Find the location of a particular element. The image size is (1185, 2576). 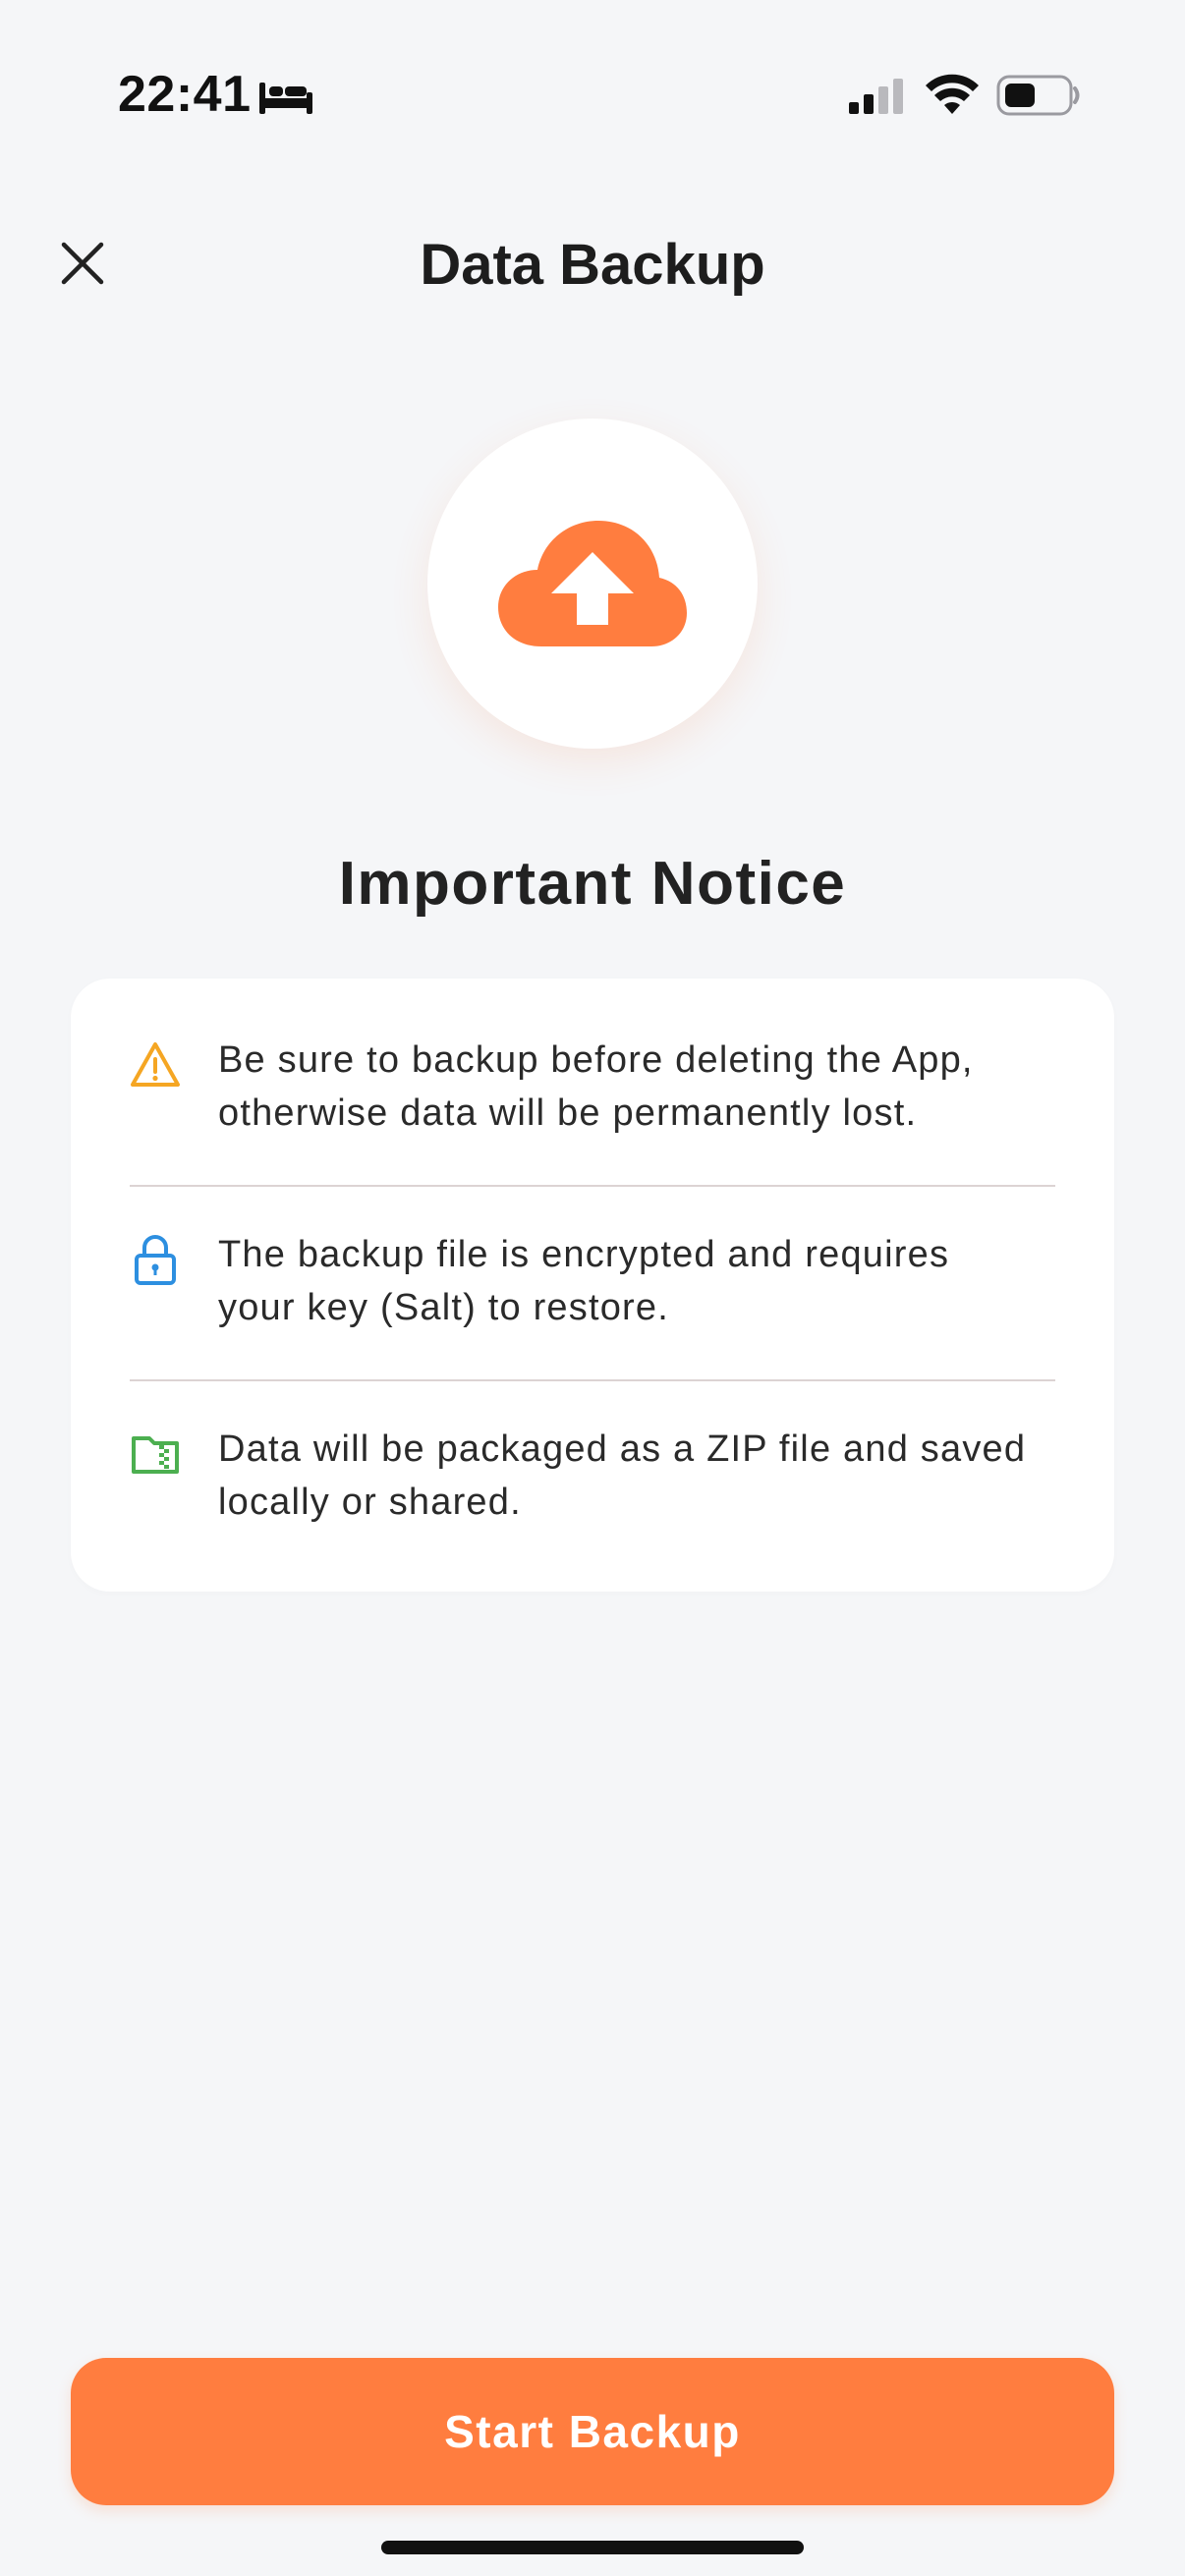

home-indicator is located at coordinates (592, 2547).